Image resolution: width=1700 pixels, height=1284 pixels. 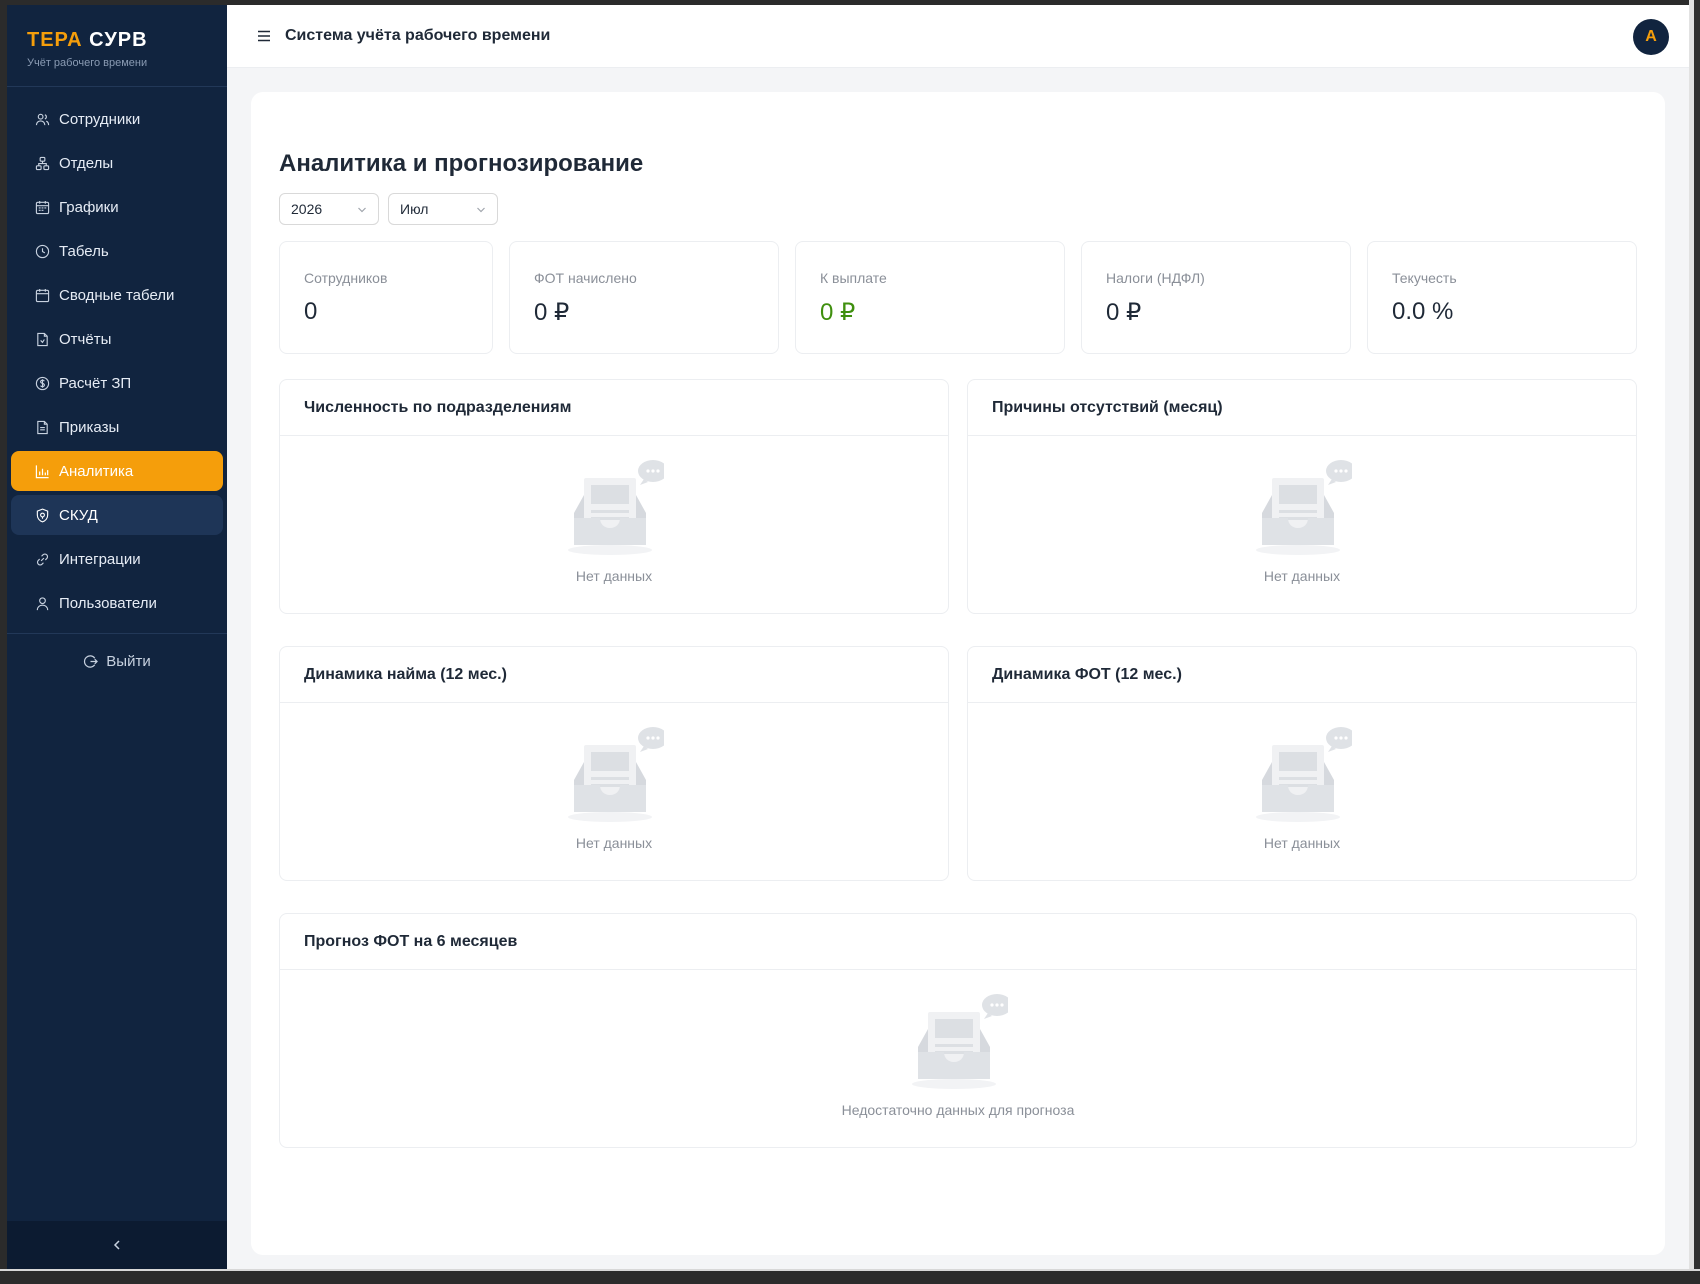 I want to click on sidebar-item-analytics: Аналитика, so click(x=117, y=471).